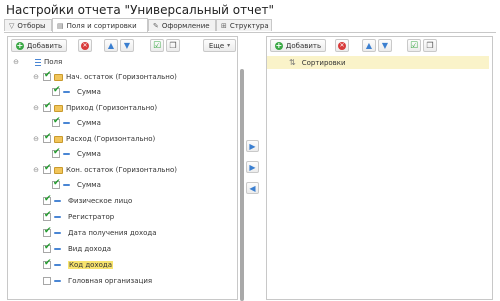 This screenshot has height=301, width=500. I want to click on move-down-button: ▼, so click(127, 45).